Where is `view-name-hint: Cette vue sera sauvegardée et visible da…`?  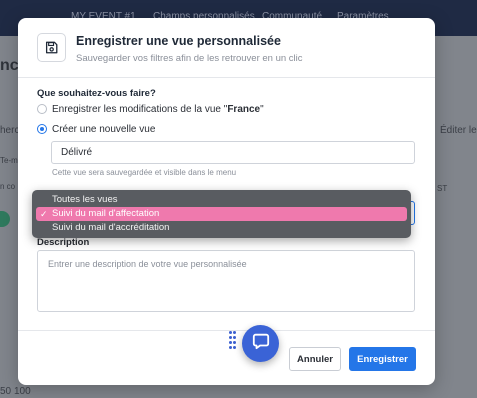 view-name-hint: Cette vue sera sauvegardée et visible da… is located at coordinates (144, 172).